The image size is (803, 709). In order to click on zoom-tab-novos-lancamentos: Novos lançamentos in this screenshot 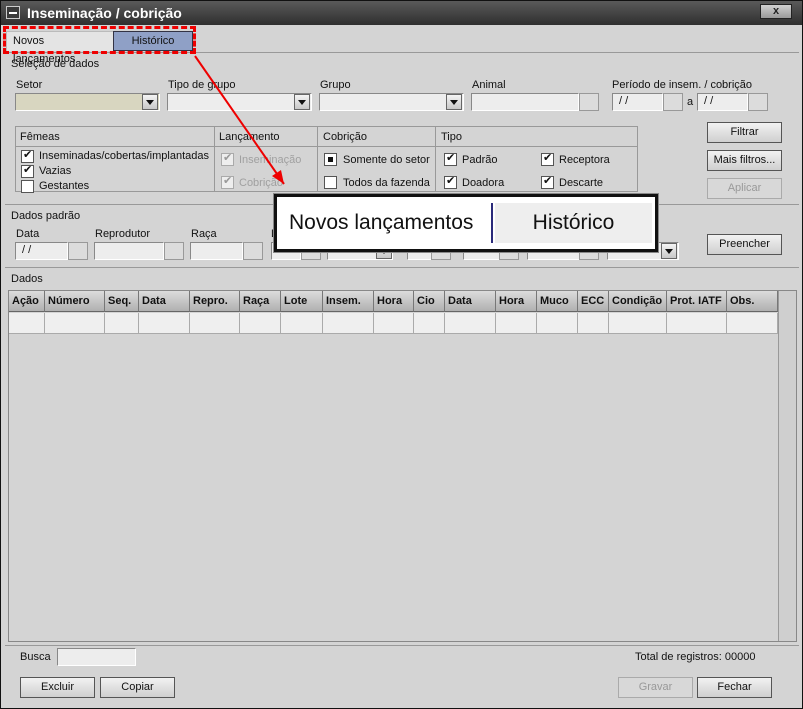, I will do `click(388, 223)`.